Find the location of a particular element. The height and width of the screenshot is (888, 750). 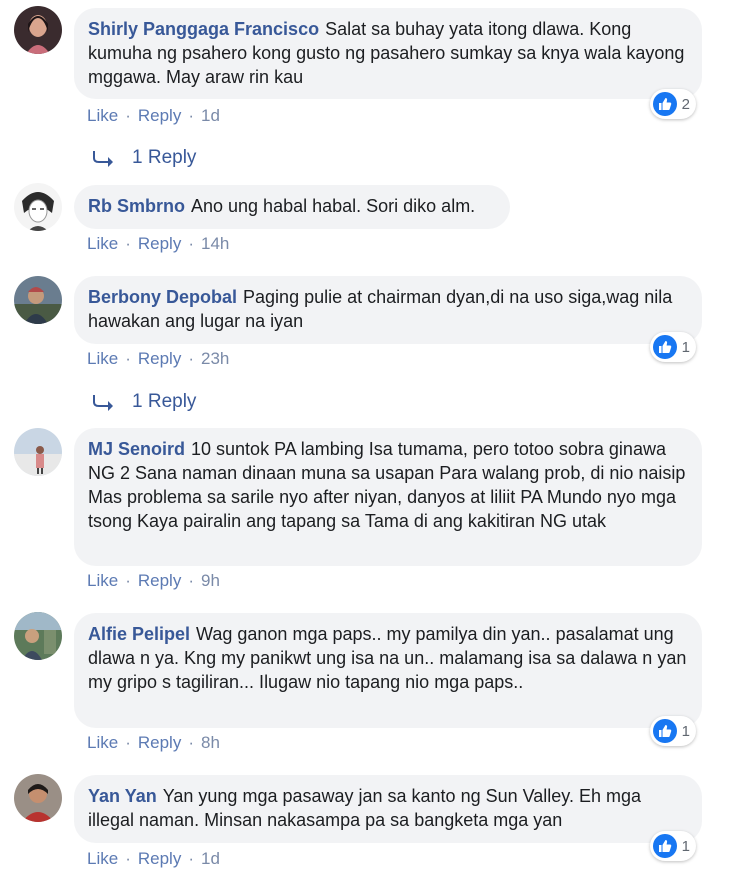

comment-actions: Like · Reply · 9h is located at coordinates (153, 581).